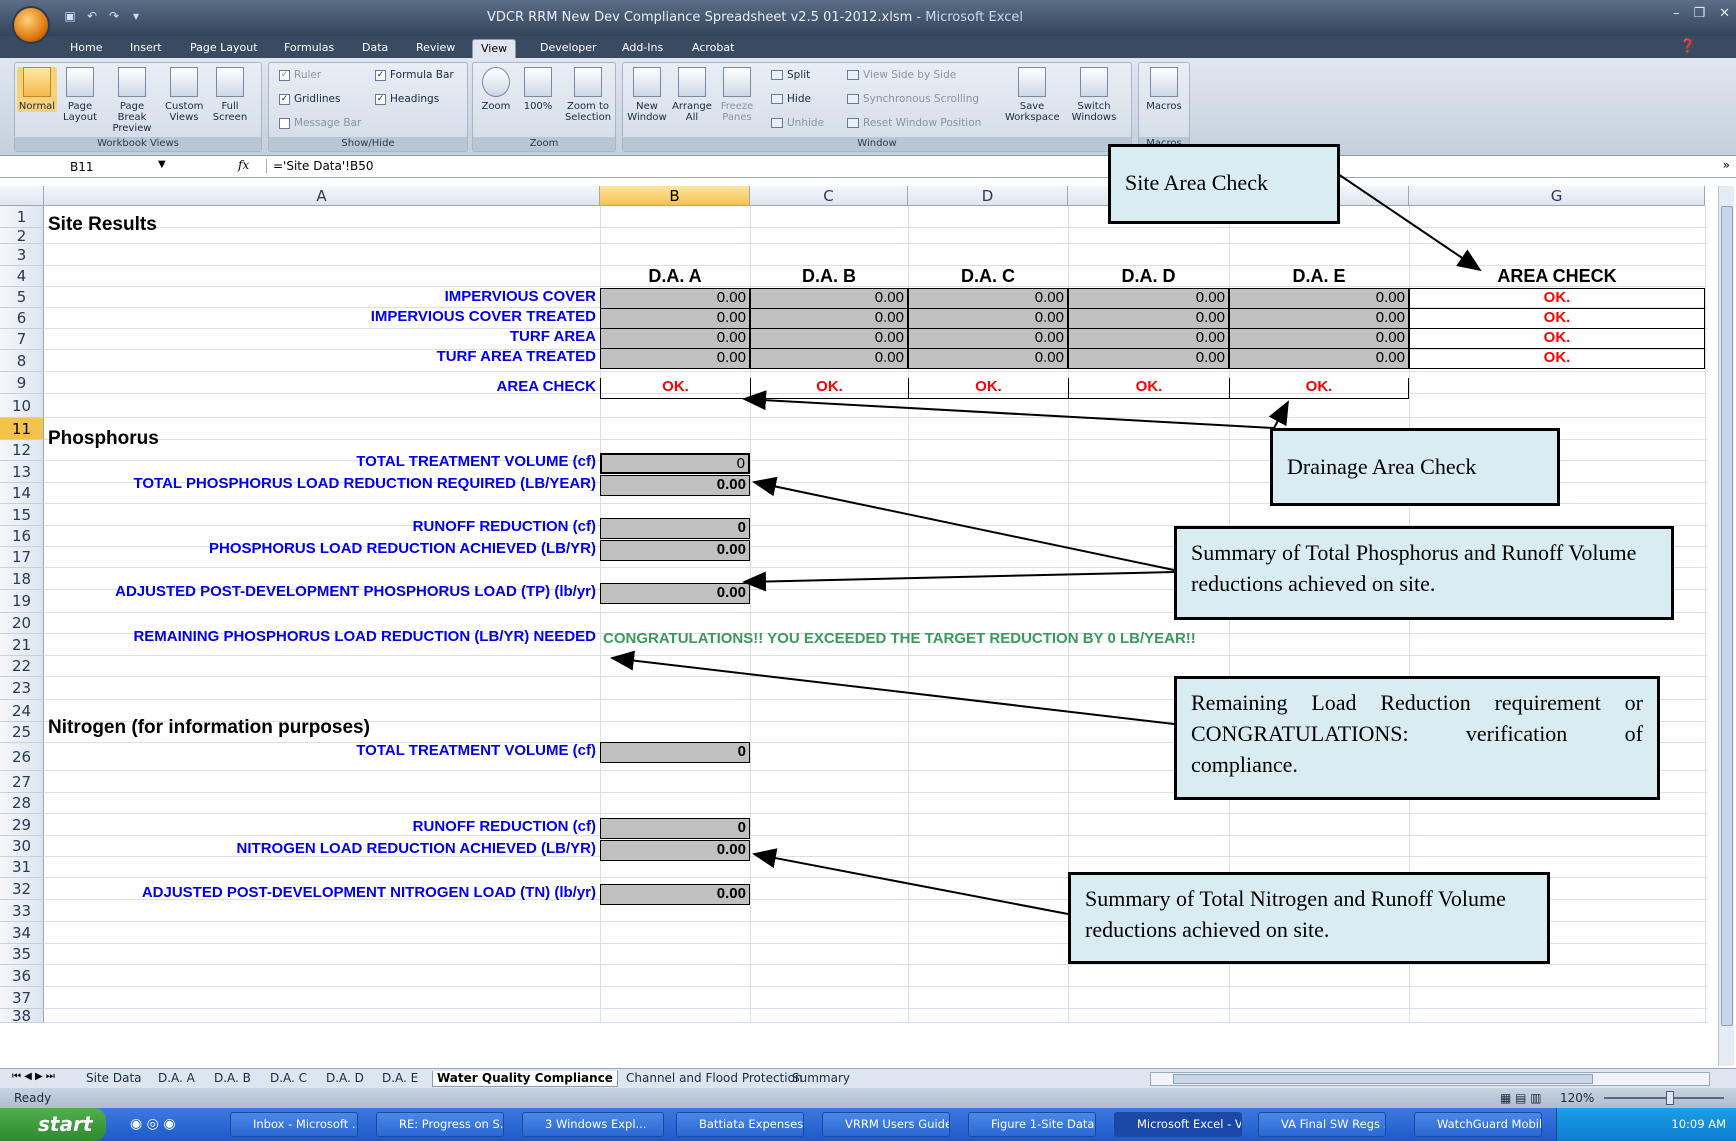 The image size is (1736, 1141). What do you see at coordinates (913, 99) in the screenshot?
I see `synchronous-scrolling-button: Synchronous Scrolling` at bounding box center [913, 99].